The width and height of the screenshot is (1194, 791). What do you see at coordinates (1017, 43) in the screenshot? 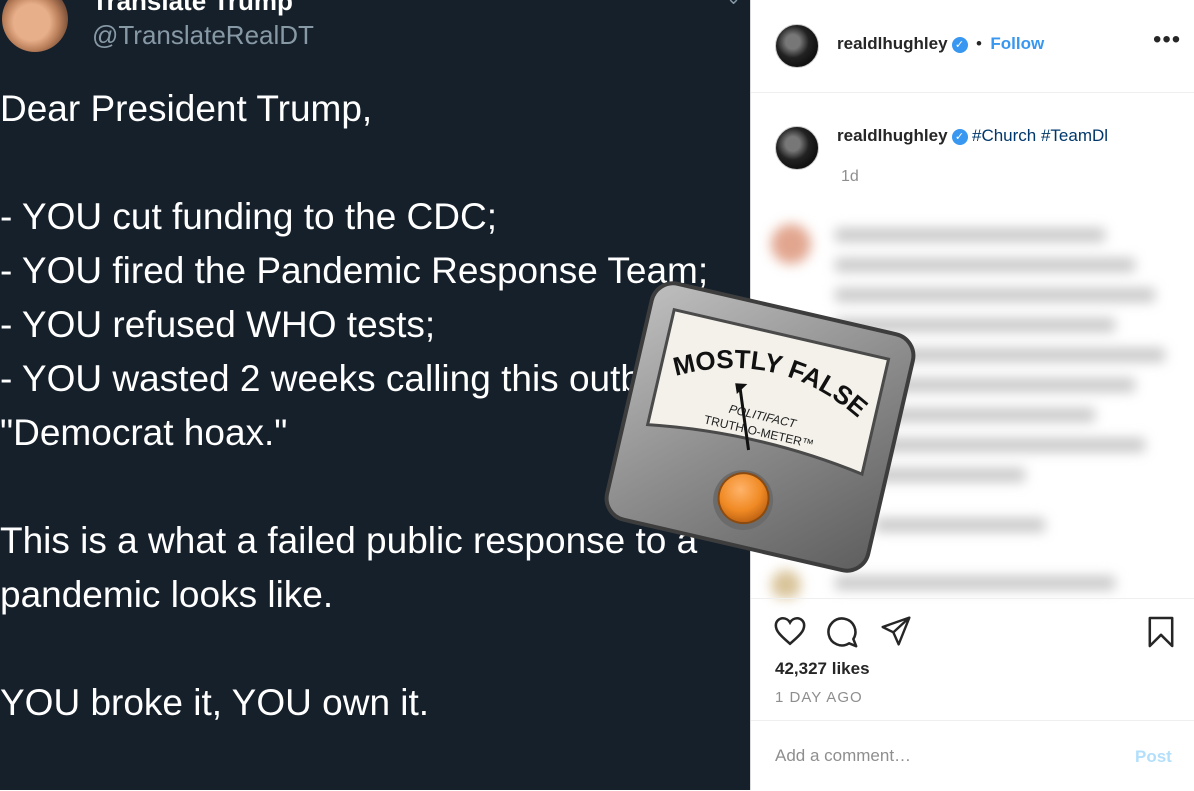
I see `follow-button: Follow` at bounding box center [1017, 43].